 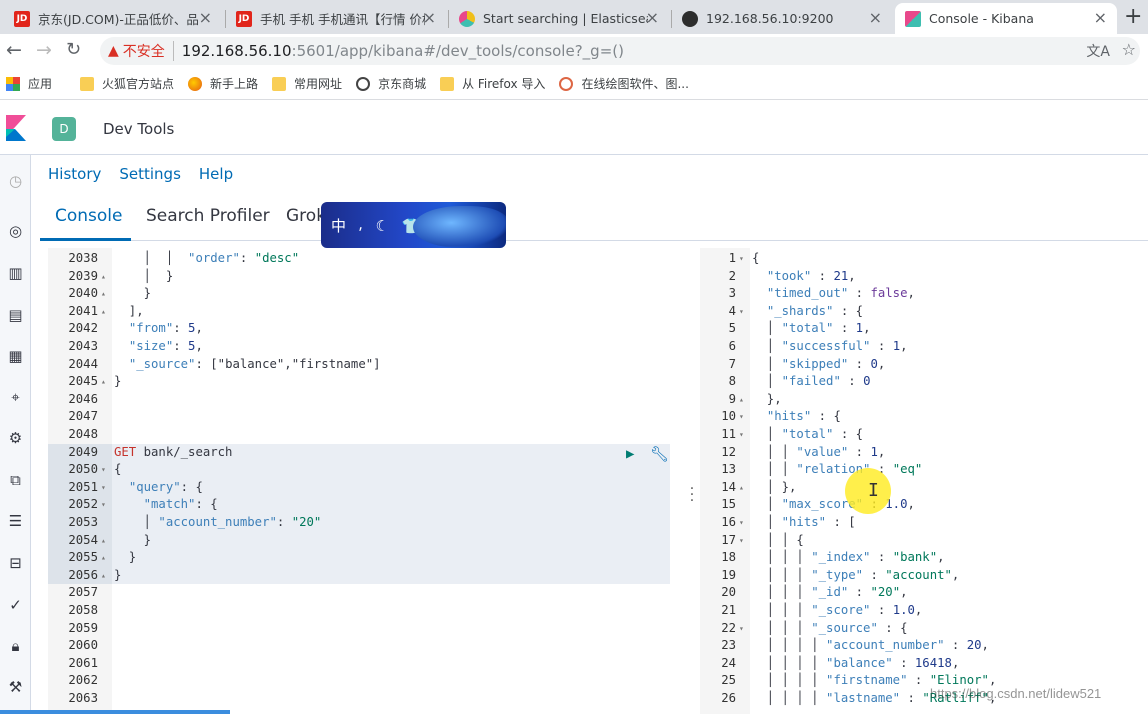 What do you see at coordinates (236, 51) in the screenshot?
I see `url-host: 192.168.56.10` at bounding box center [236, 51].